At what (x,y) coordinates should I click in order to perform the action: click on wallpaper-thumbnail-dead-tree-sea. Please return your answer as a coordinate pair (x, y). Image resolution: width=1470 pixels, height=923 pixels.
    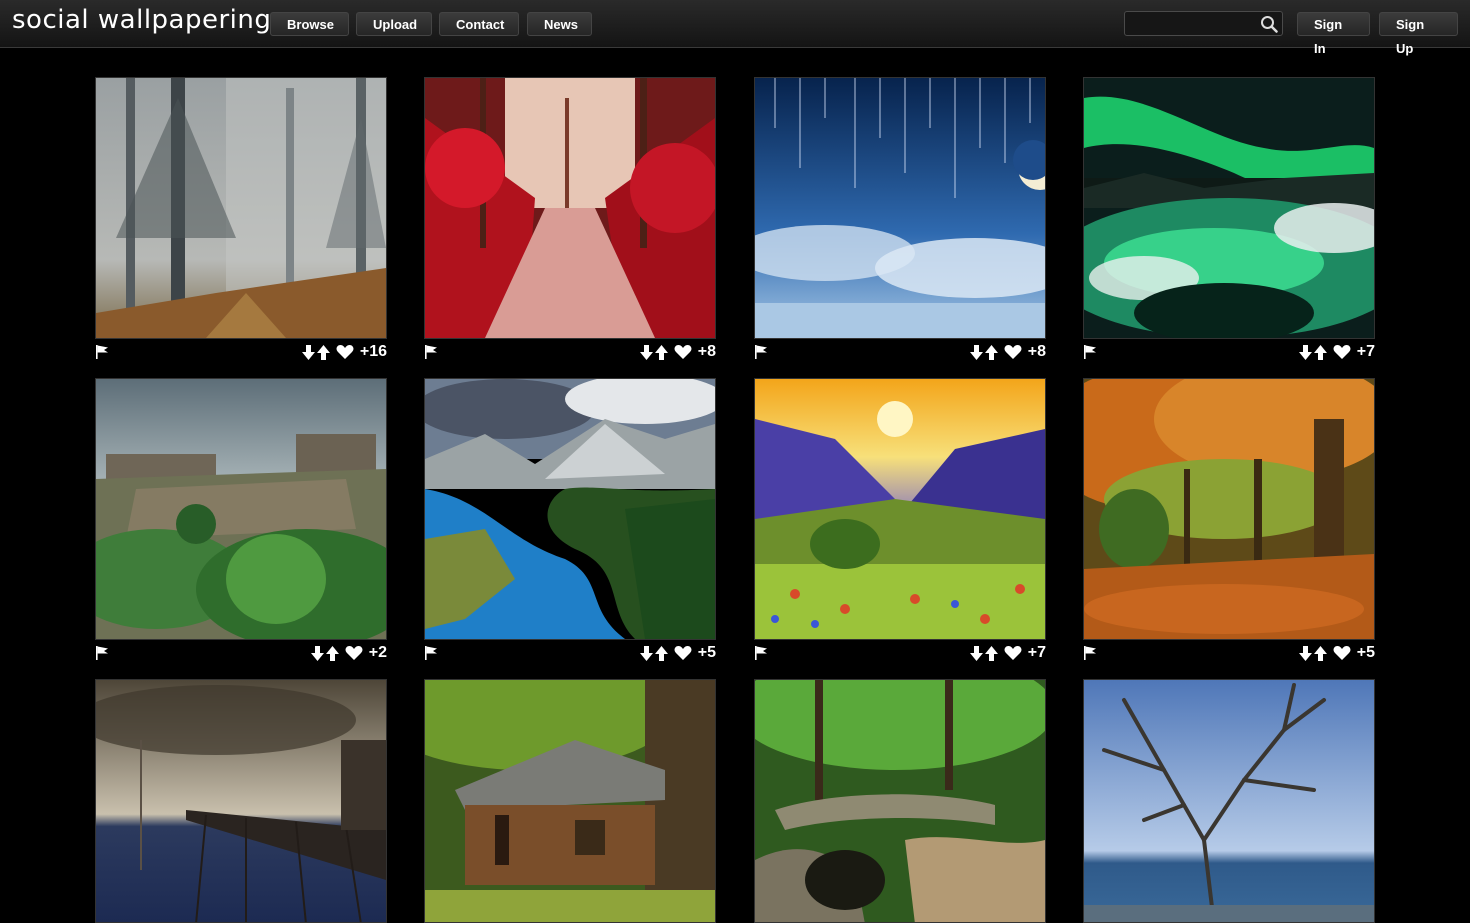
    Looking at the image, I should click on (1229, 801).